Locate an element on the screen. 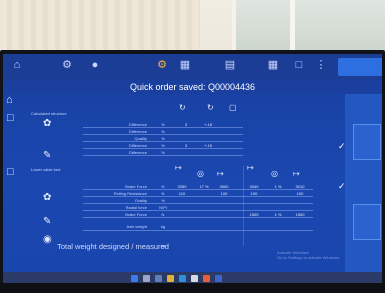  row-label: Rolling Resistance is located at coordinates (130, 193).